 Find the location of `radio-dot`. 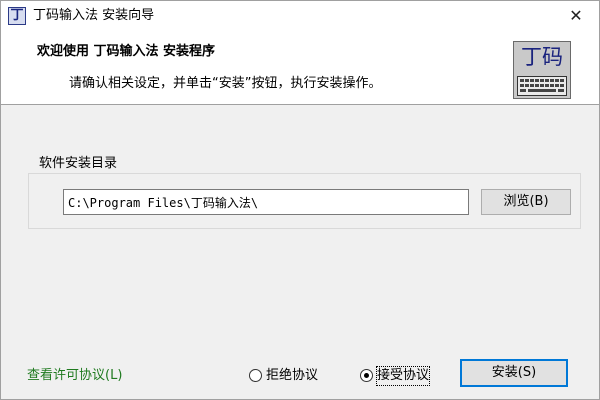

radio-dot is located at coordinates (366, 375).